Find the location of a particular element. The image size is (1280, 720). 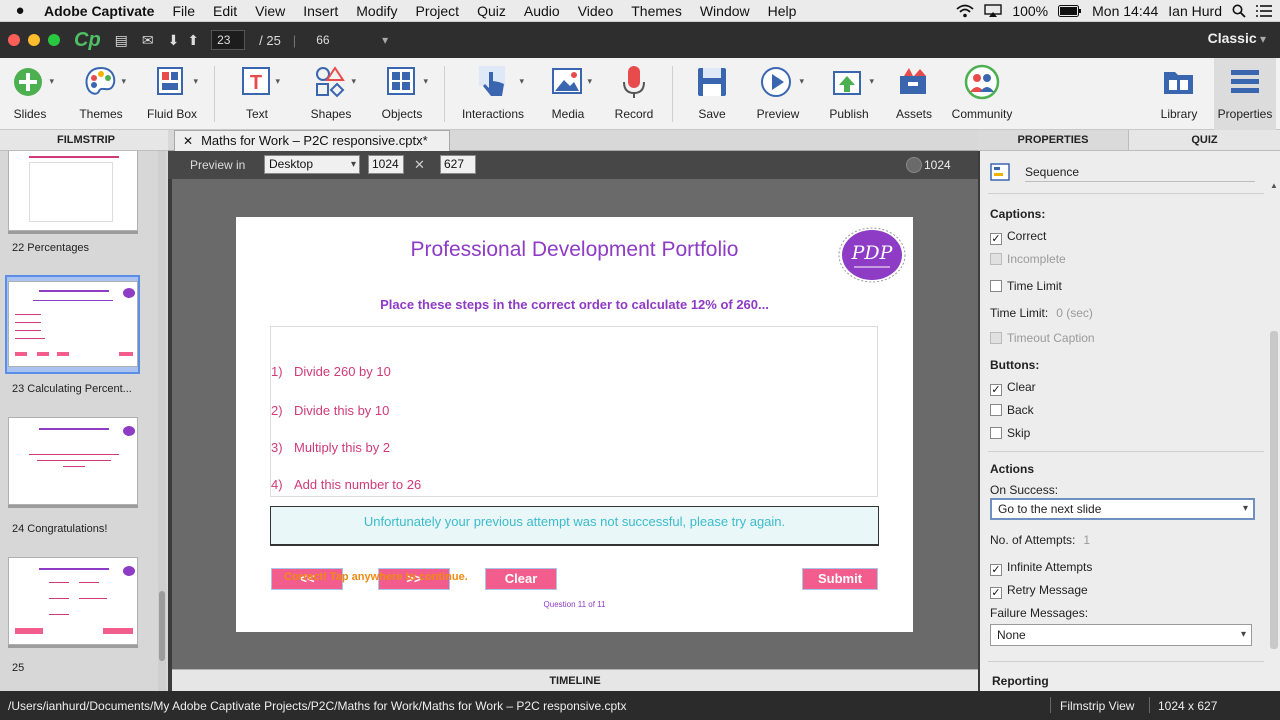

properties-scrollbar is located at coordinates (1274, 490).